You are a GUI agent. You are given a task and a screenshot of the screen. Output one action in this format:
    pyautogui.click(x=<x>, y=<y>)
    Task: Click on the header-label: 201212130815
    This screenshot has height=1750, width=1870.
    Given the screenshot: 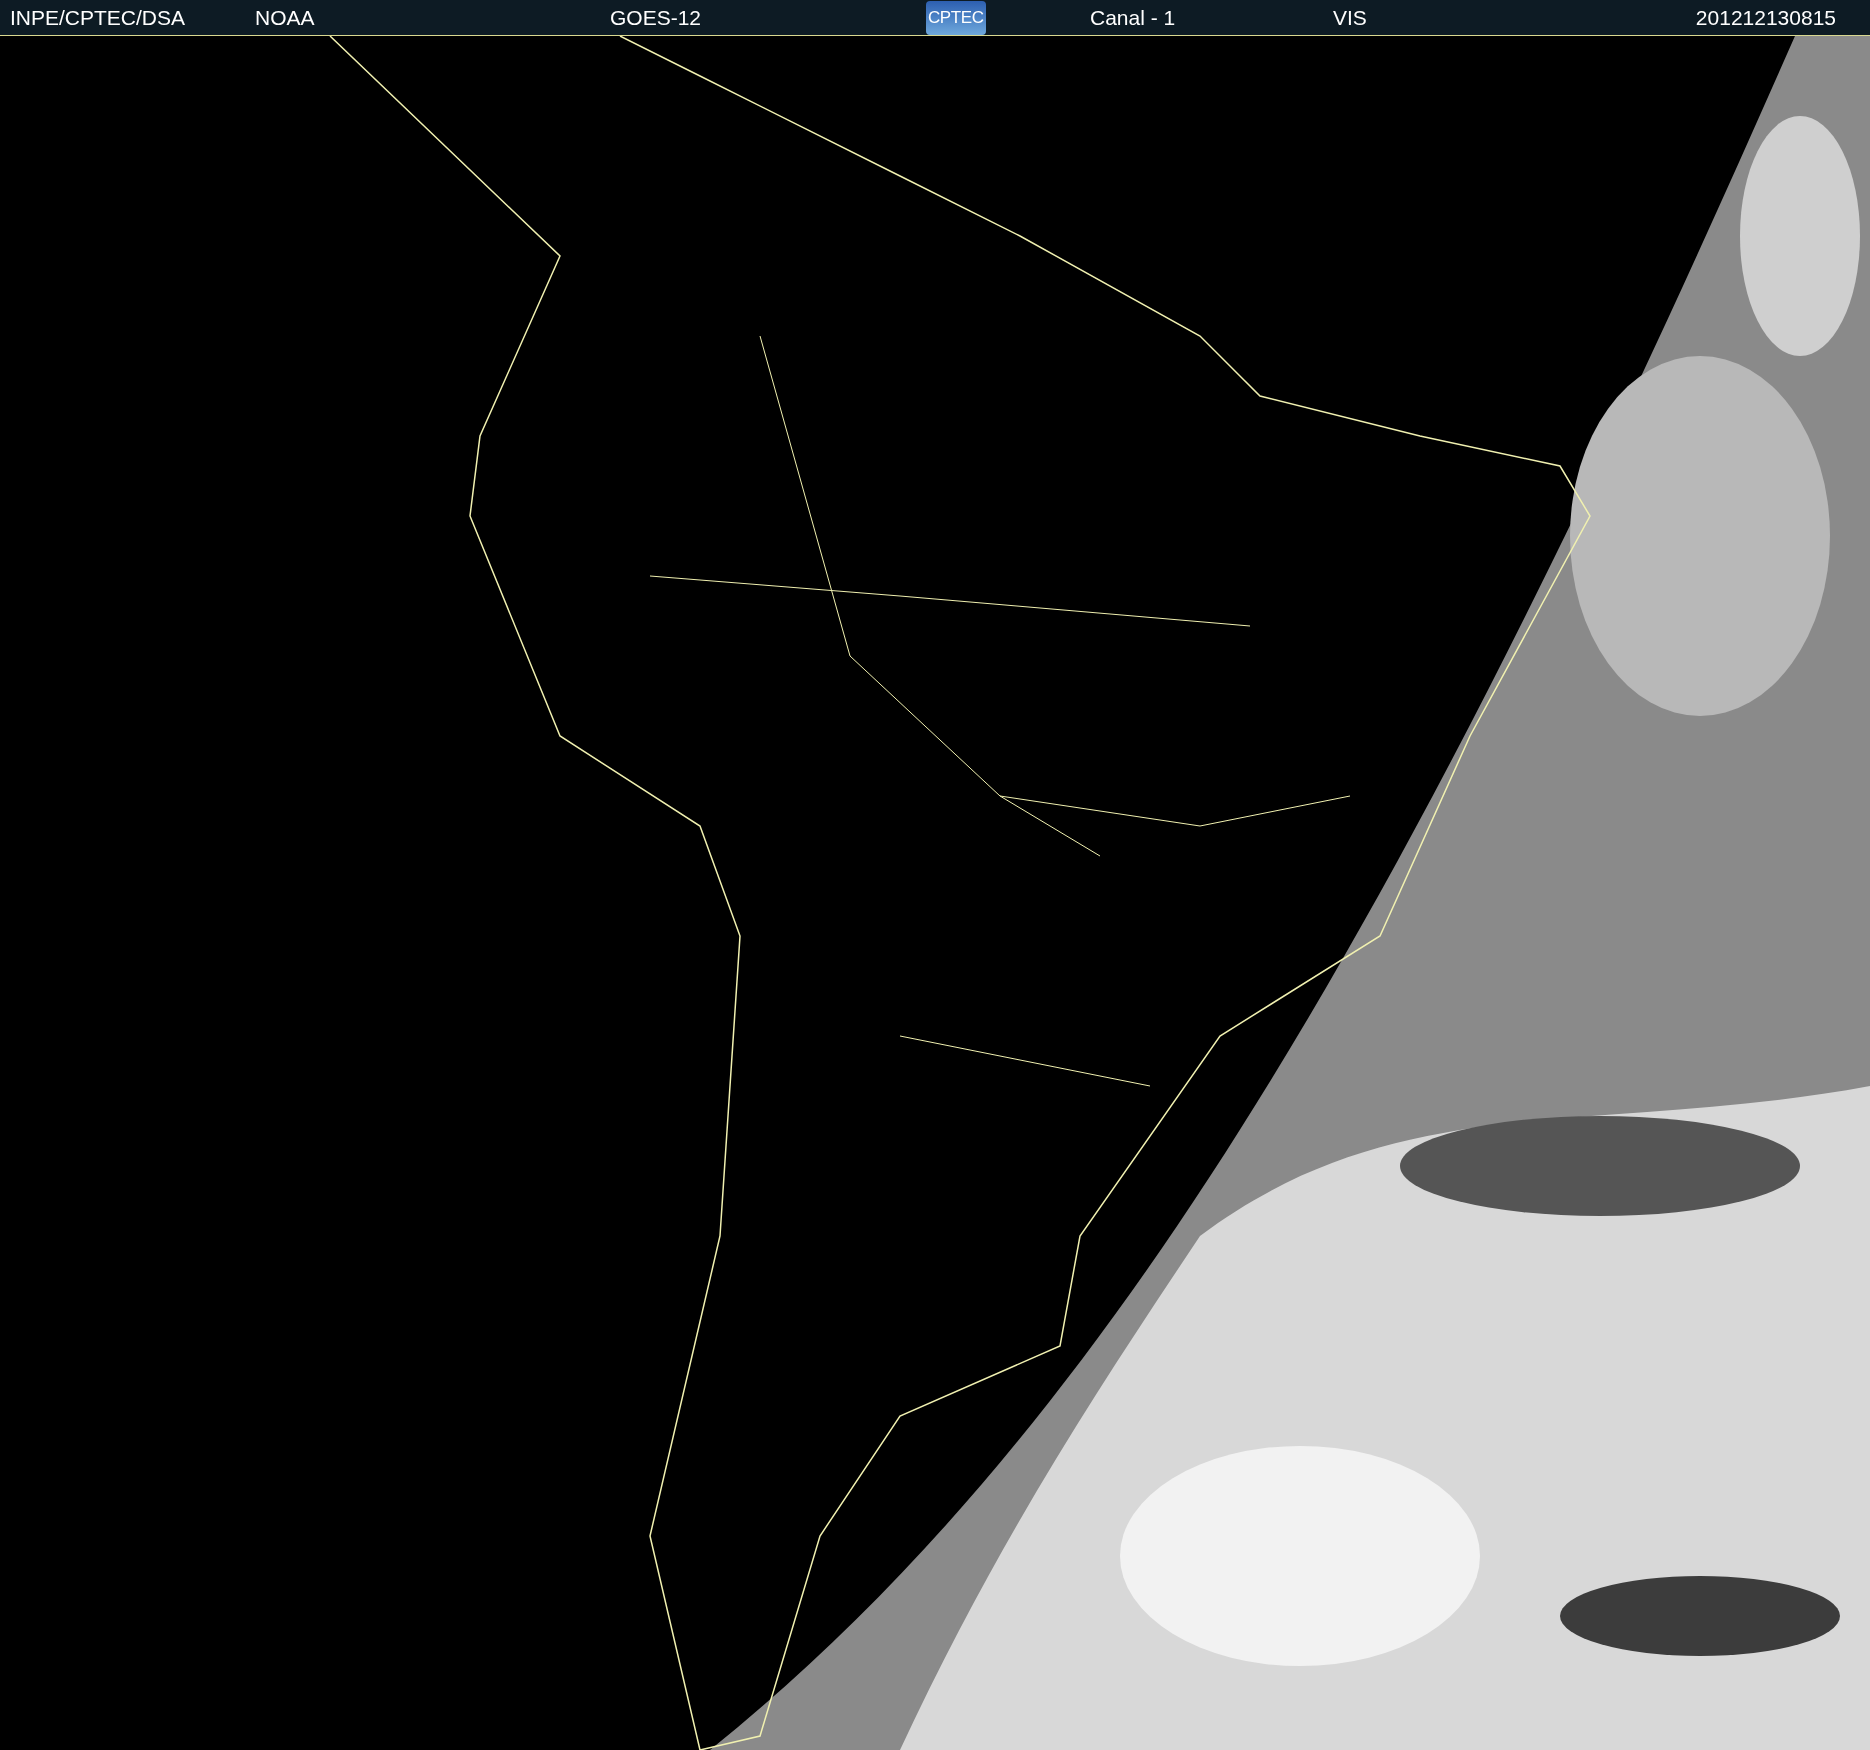 What is the action you would take?
    pyautogui.click(x=1765, y=17)
    